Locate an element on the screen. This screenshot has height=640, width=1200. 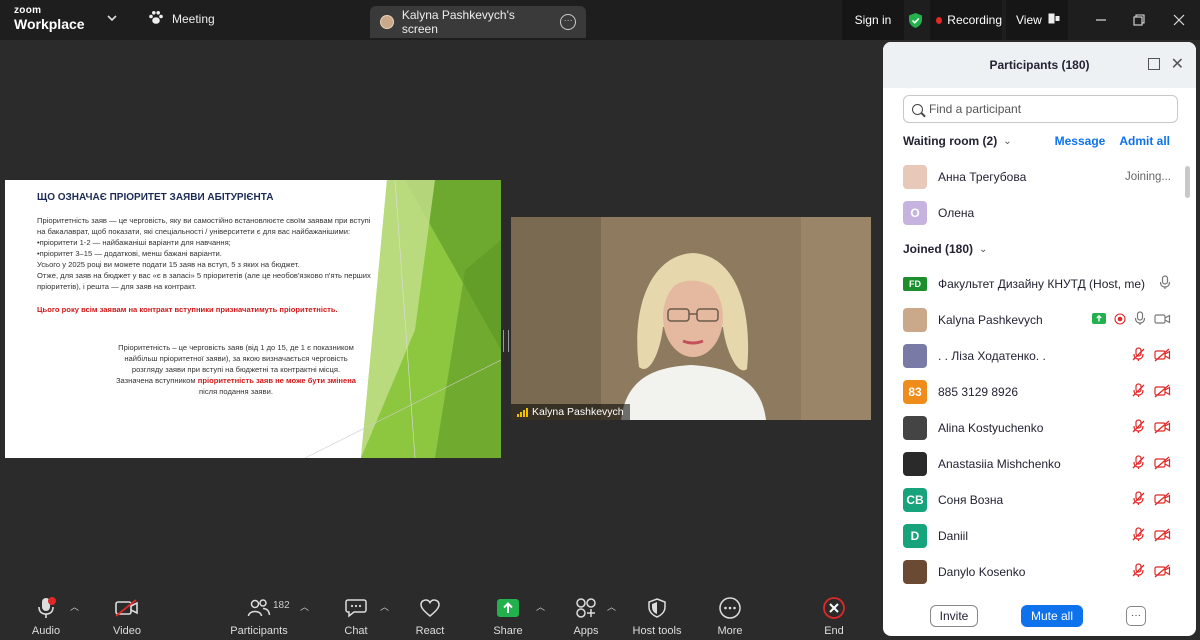
share-button: Share is located at coordinates (508, 616).